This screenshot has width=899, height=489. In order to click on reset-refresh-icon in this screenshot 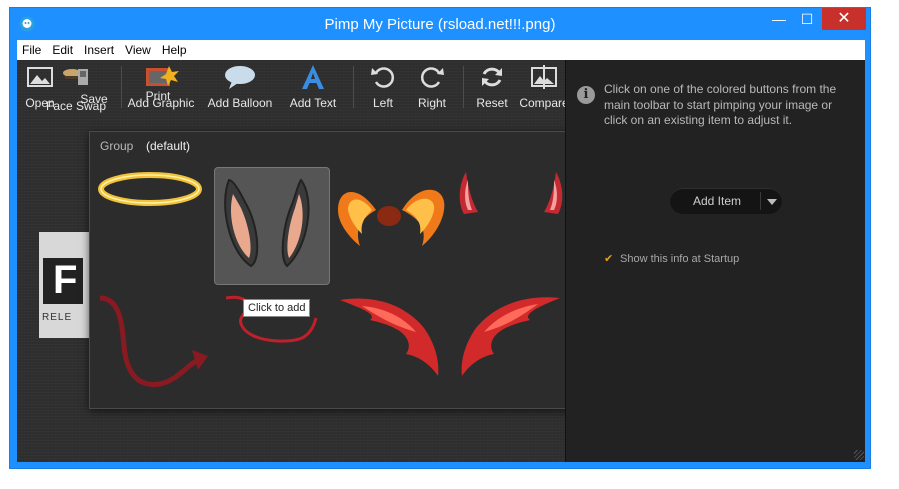, I will do `click(492, 77)`.